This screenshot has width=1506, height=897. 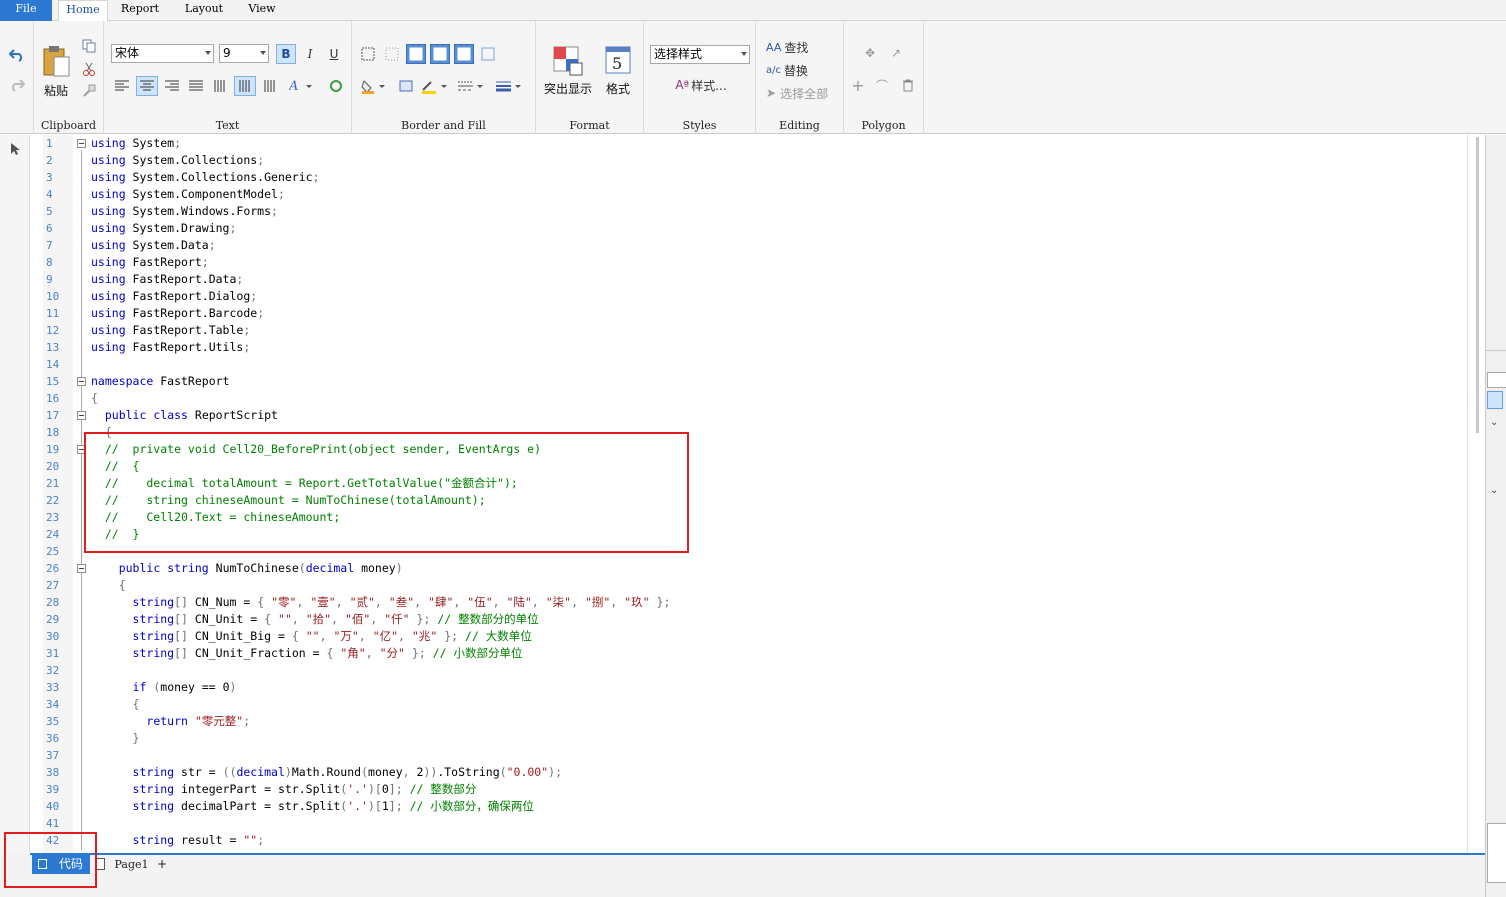 I want to click on border-top-icon, so click(x=416, y=54).